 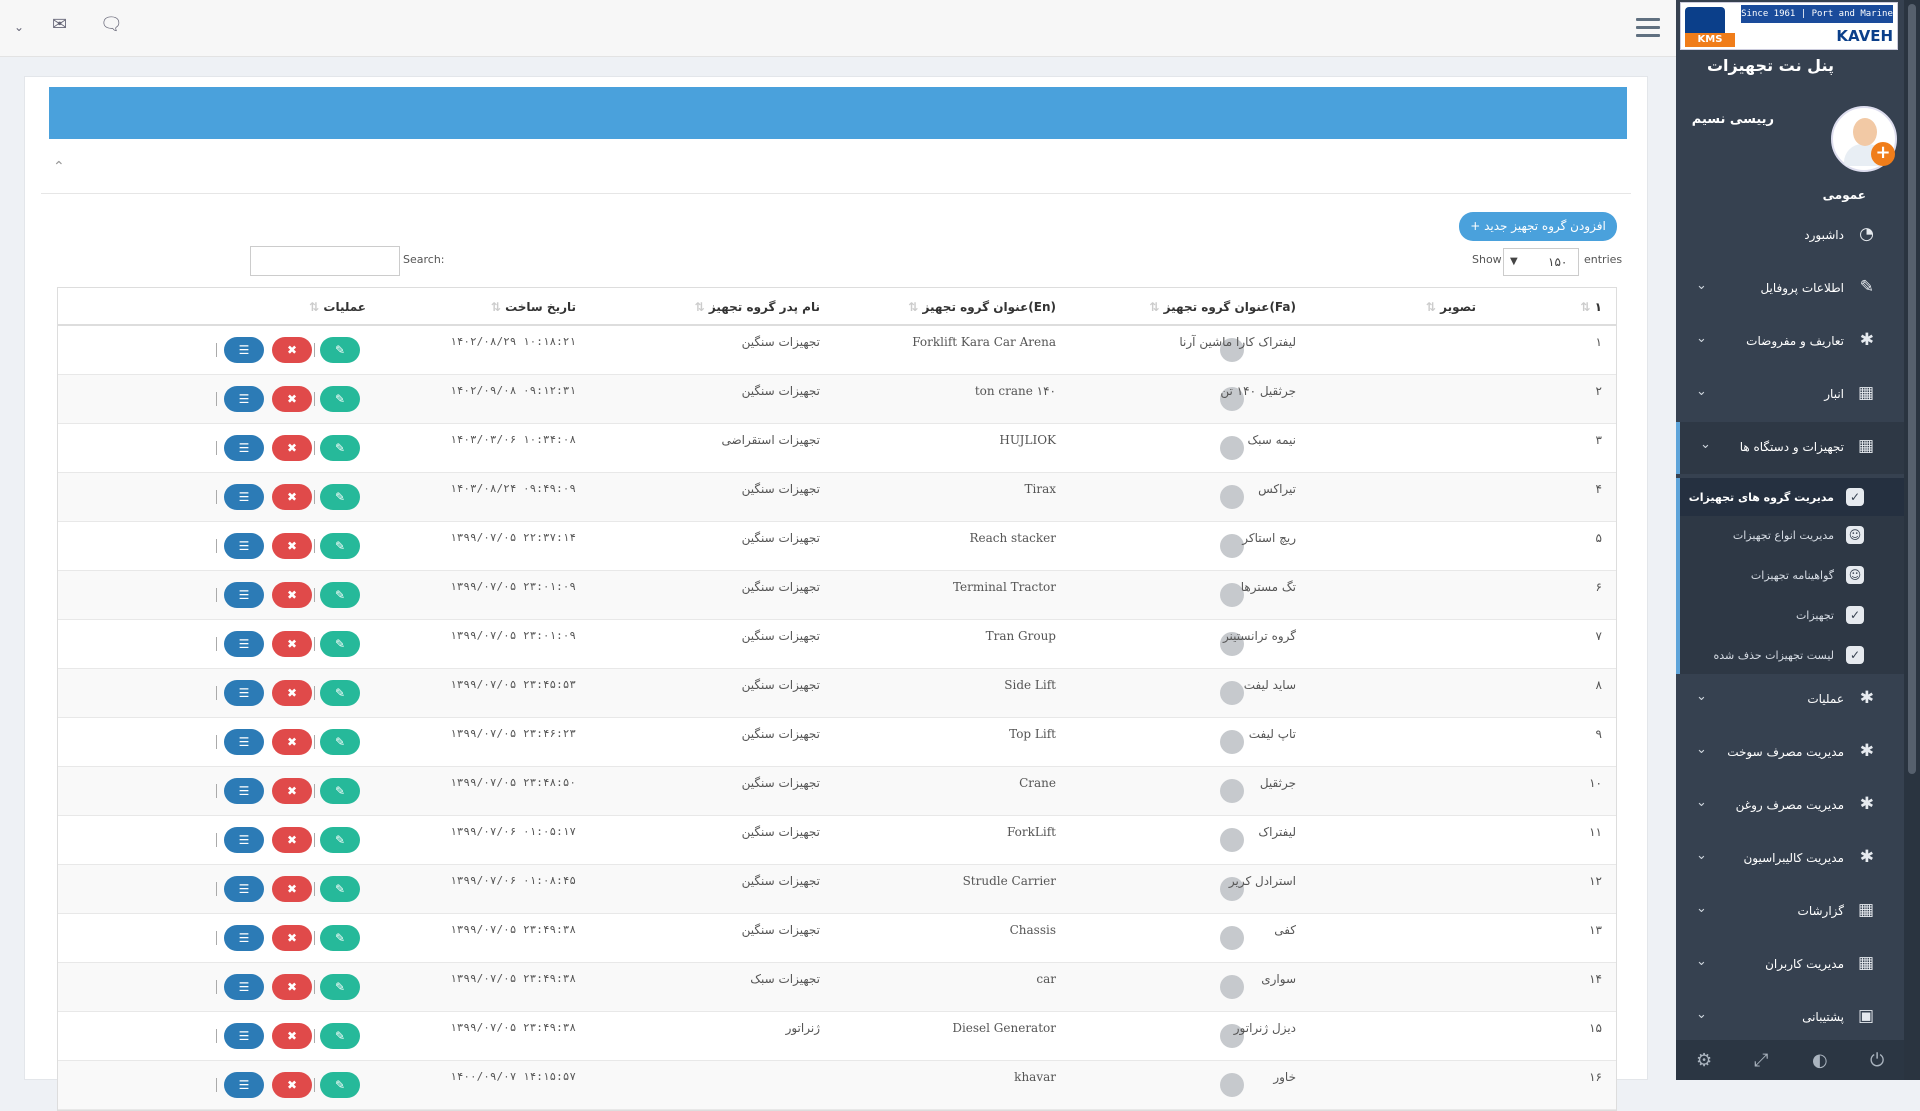 What do you see at coordinates (59, 24) in the screenshot?
I see `mail-icon: ✉` at bounding box center [59, 24].